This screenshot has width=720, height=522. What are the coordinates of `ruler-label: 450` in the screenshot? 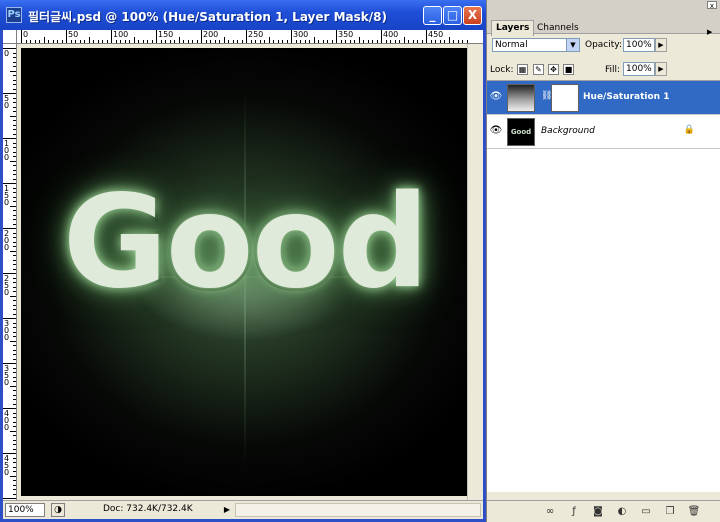 It's located at (7, 465).